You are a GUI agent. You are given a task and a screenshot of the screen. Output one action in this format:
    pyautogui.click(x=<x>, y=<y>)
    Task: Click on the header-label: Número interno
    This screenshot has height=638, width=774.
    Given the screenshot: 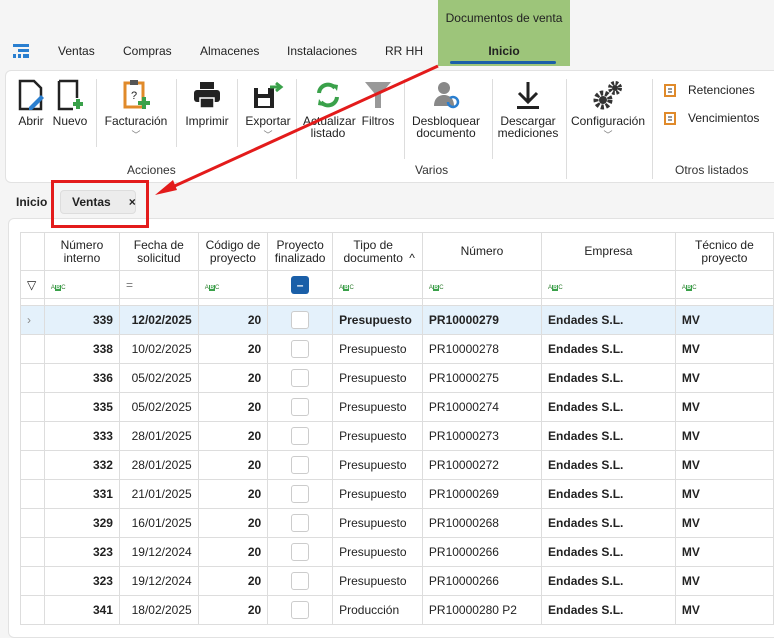 What is the action you would take?
    pyautogui.click(x=82, y=251)
    